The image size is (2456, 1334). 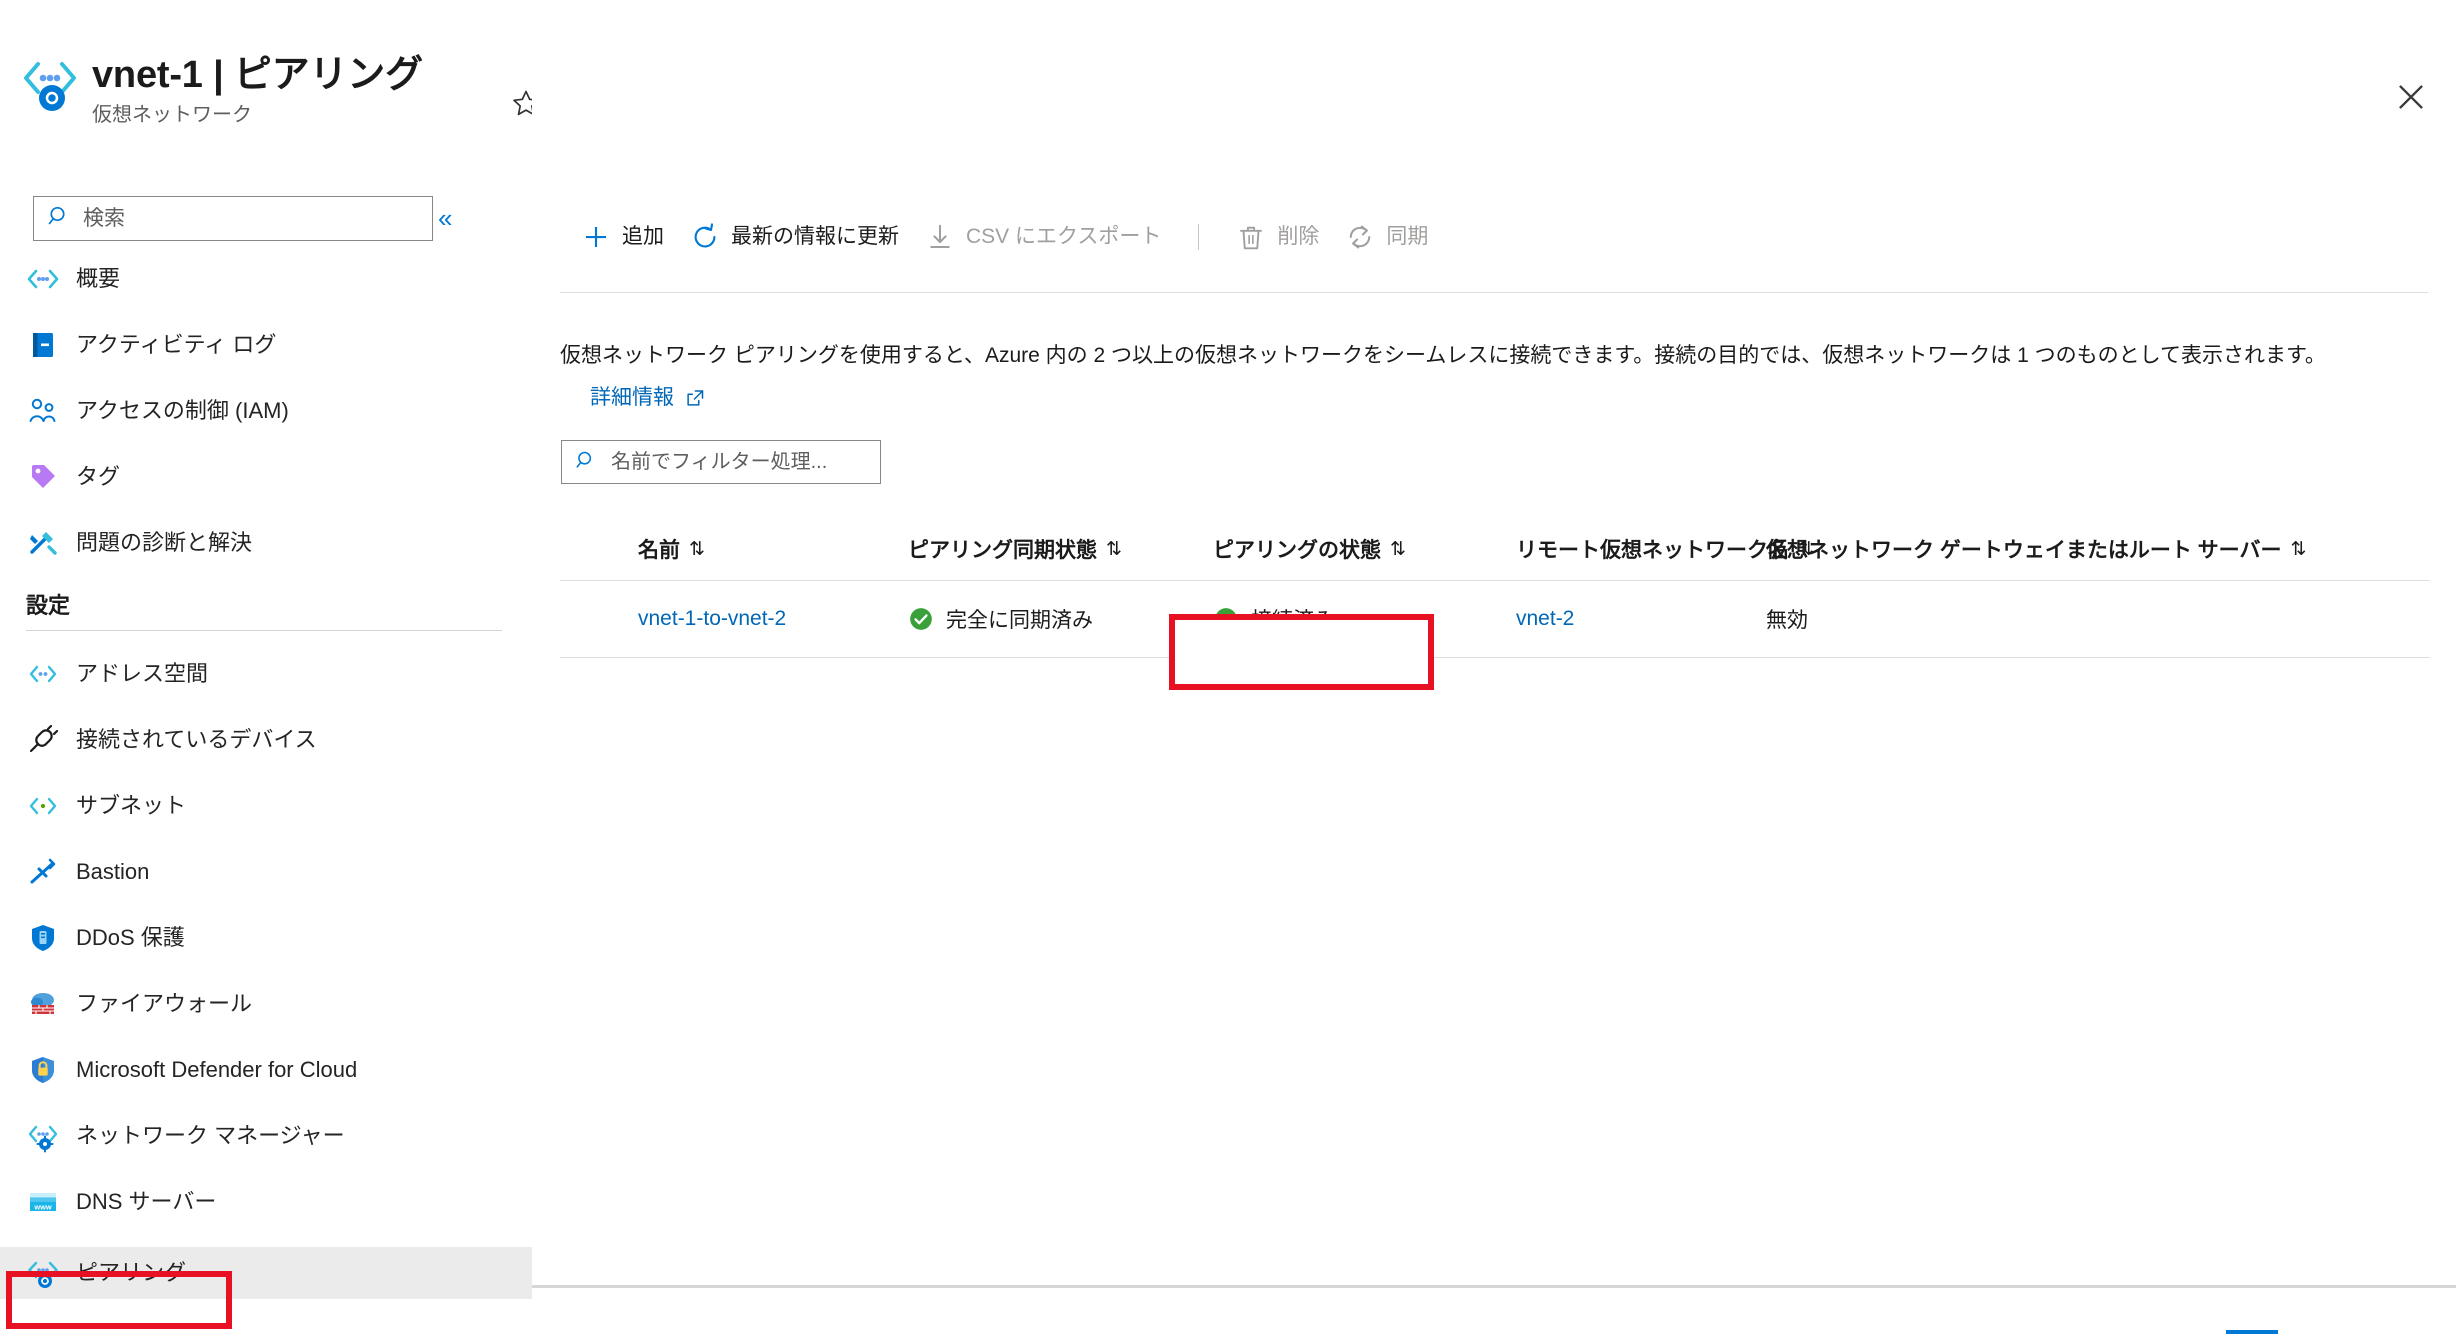 What do you see at coordinates (1641, 619) in the screenshot?
I see `cell-remote-vnet: vnet-2` at bounding box center [1641, 619].